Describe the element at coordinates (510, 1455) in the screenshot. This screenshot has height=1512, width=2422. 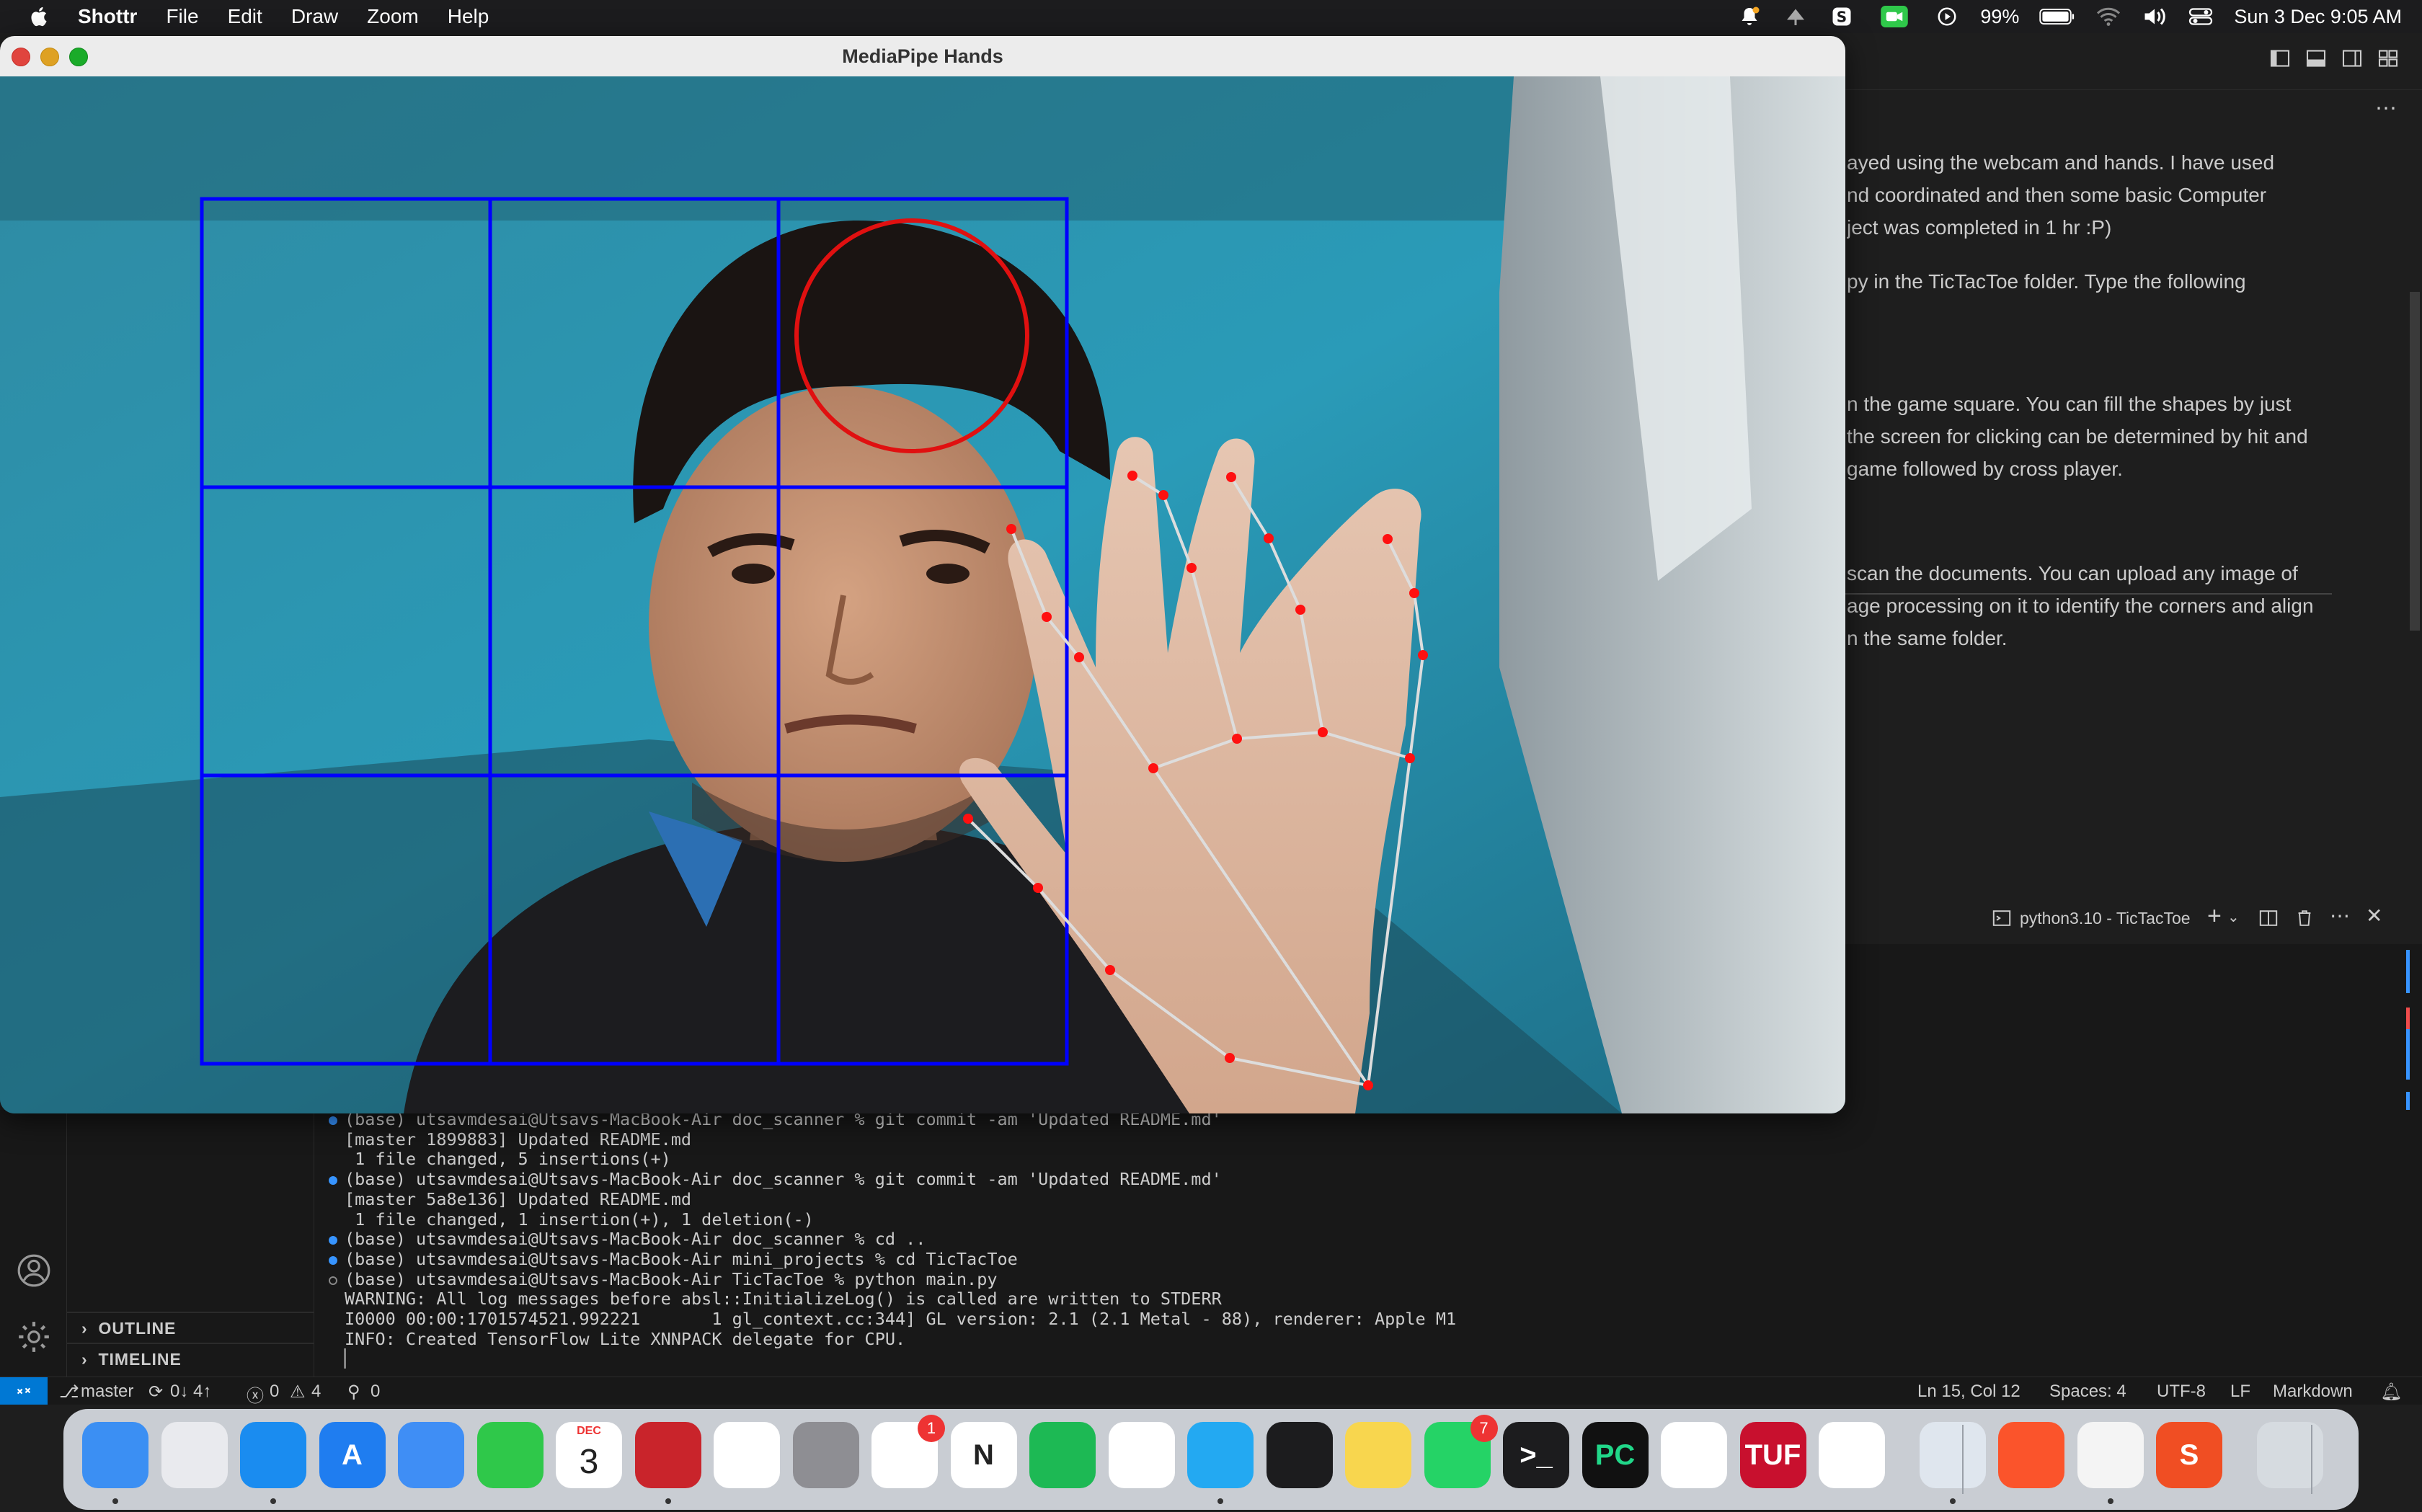
I see `messages-icon` at that location.